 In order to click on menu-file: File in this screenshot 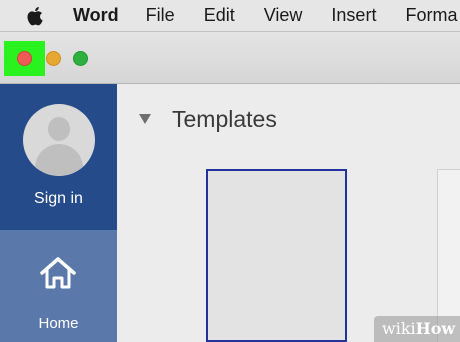, I will do `click(160, 15)`.